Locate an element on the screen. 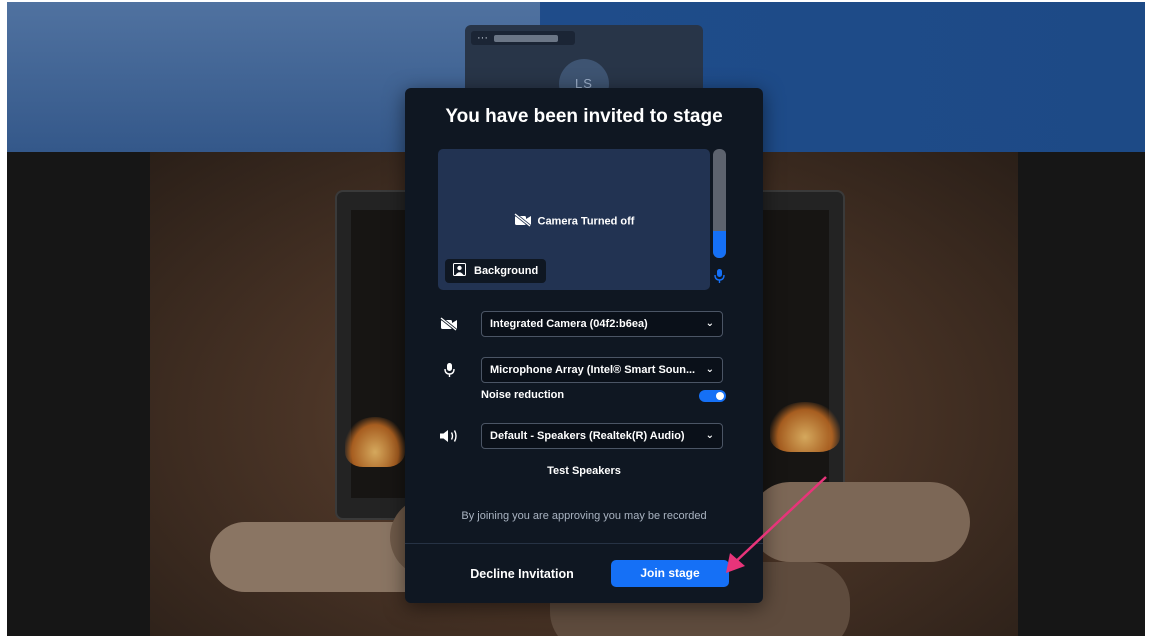 The image size is (1152, 638). participant-name: ··· is located at coordinates (523, 38).